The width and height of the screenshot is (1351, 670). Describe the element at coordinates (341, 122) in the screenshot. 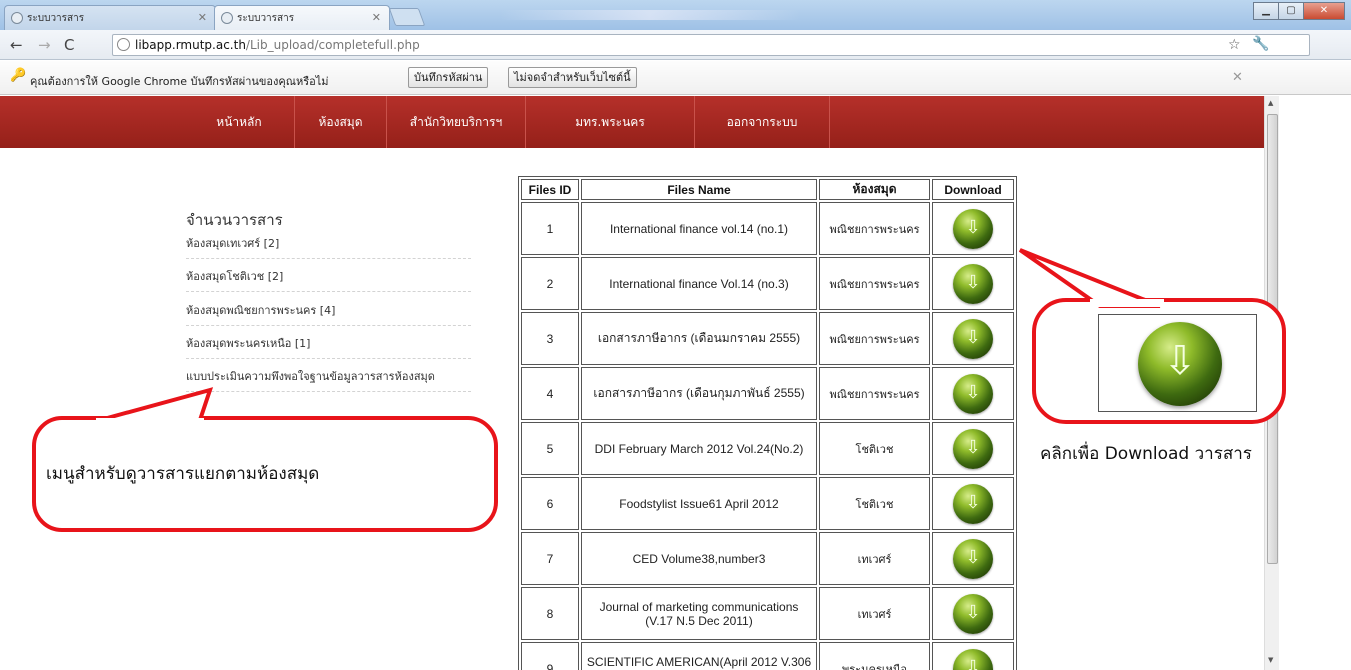

I see `nav-library: ห้องสมุด` at that location.